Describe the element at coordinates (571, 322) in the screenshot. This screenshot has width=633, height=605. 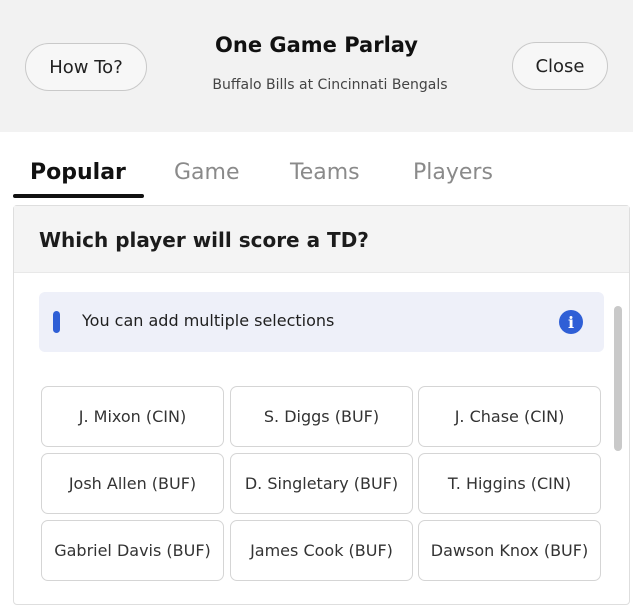
I see `info-icon: i` at that location.